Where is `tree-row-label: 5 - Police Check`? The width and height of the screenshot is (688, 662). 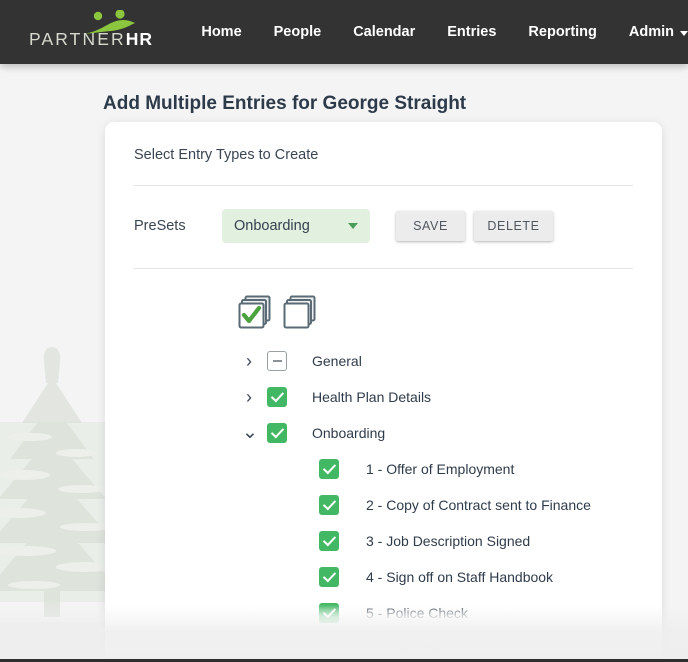 tree-row-label: 5 - Police Check is located at coordinates (417, 613).